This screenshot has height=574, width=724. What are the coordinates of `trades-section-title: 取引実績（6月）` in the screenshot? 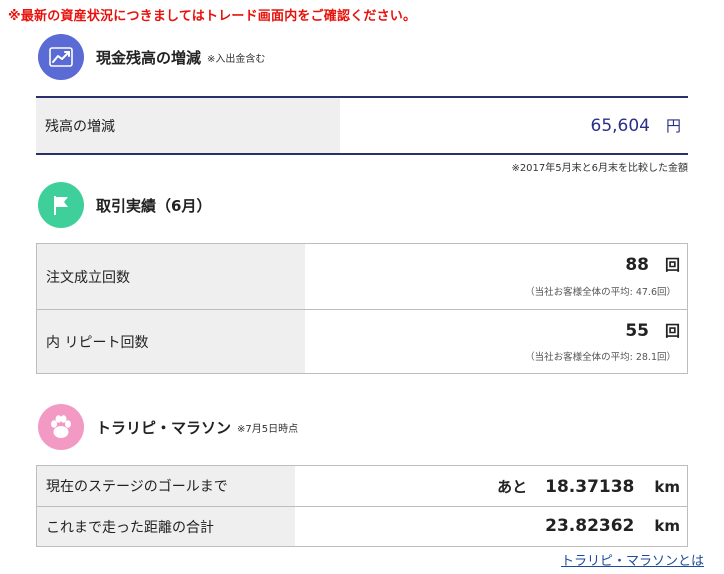 It's located at (154, 205).